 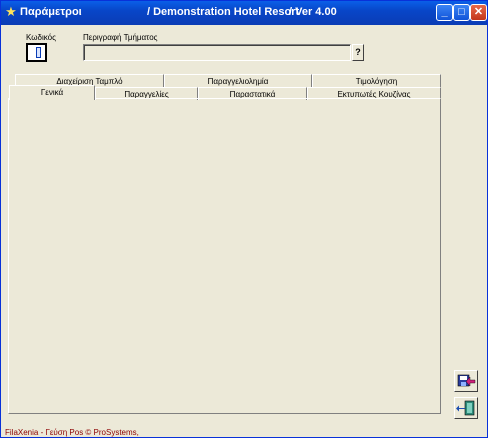 What do you see at coordinates (217, 52) in the screenshot?
I see `description-field` at bounding box center [217, 52].